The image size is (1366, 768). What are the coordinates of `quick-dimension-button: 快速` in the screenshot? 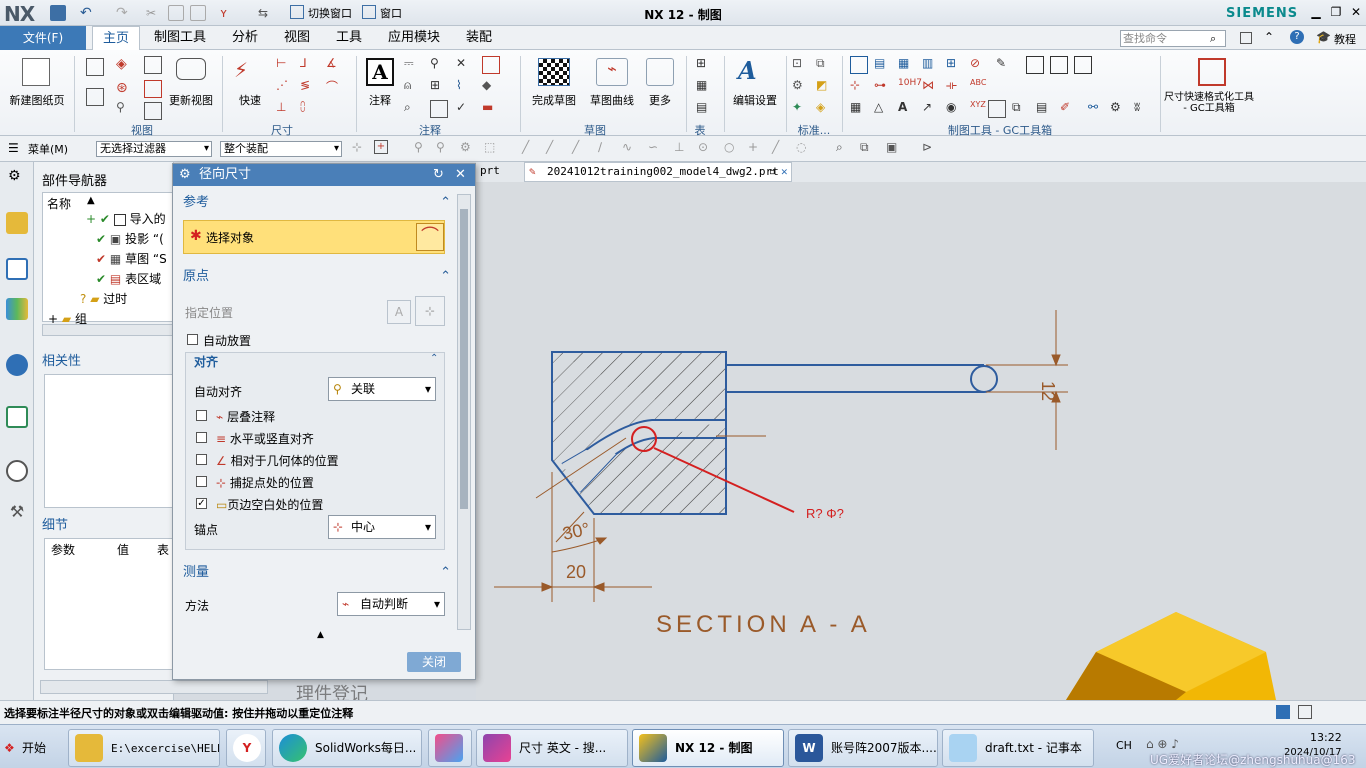 It's located at (250, 100).